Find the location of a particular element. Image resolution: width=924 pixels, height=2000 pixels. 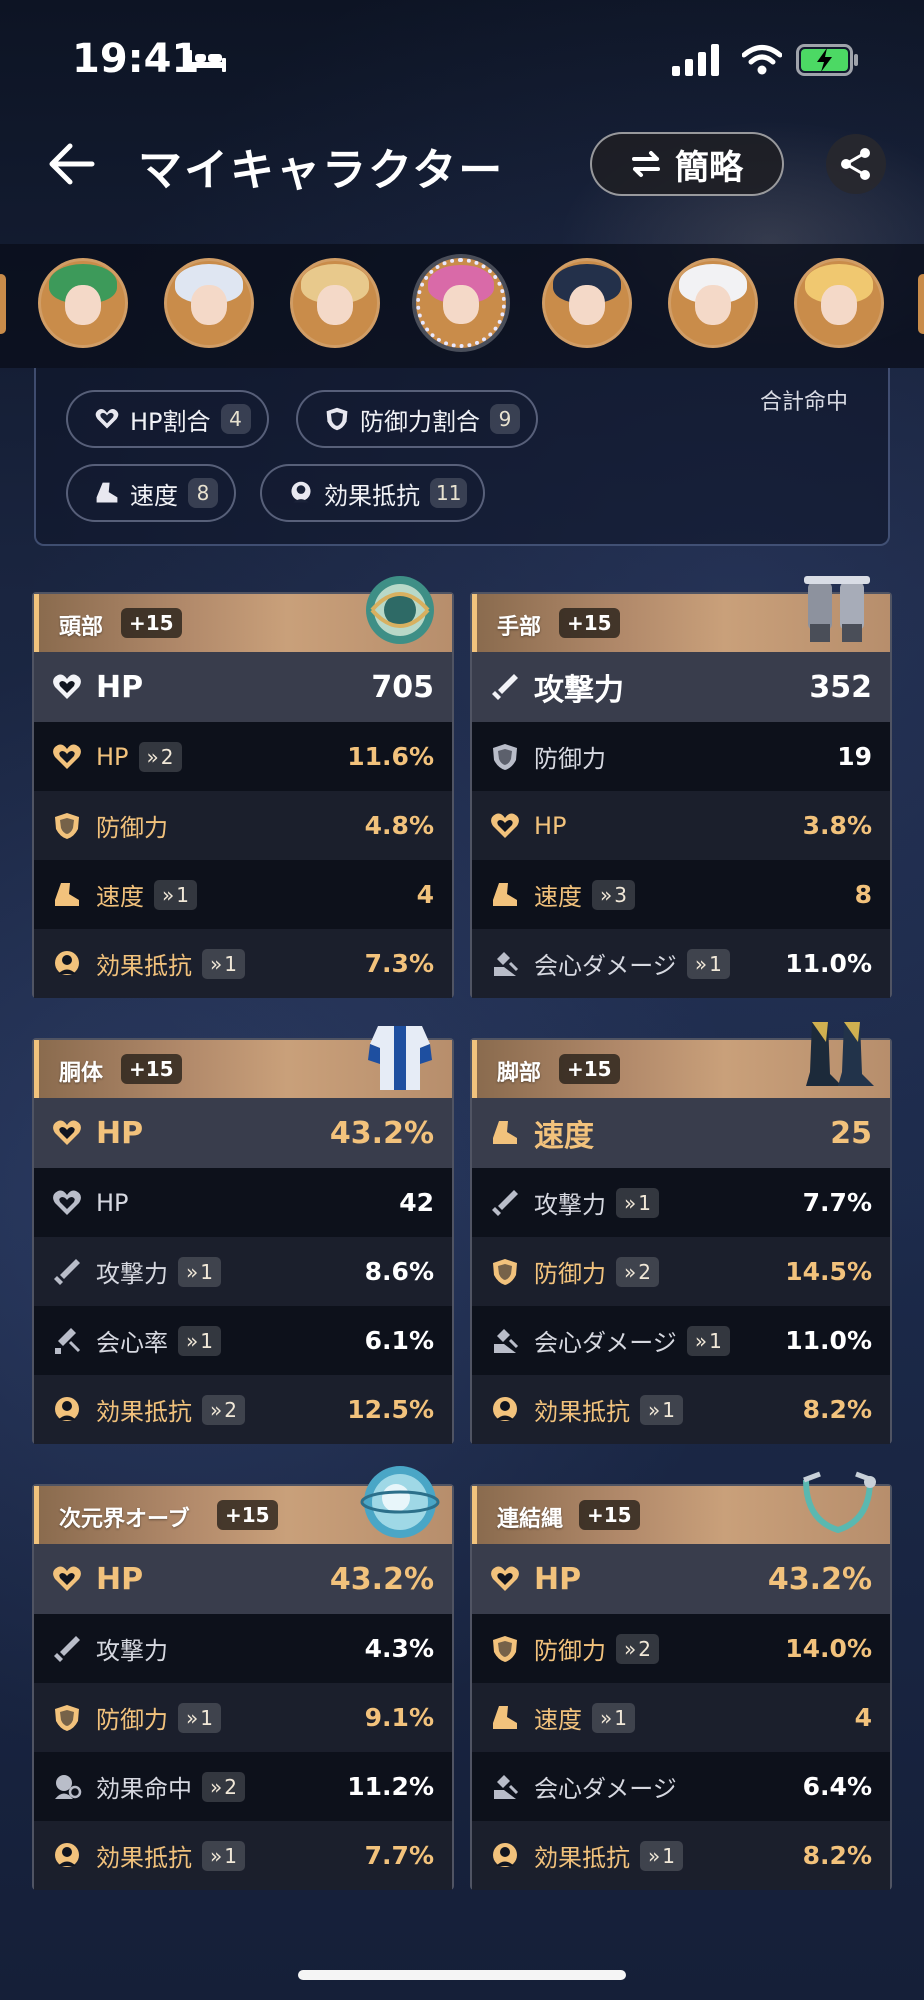

relic-card: 頭部 +15 HP 705 HP » 2 11.6% 防御力 4.8% 速度 » 1 is located at coordinates (243, 787).